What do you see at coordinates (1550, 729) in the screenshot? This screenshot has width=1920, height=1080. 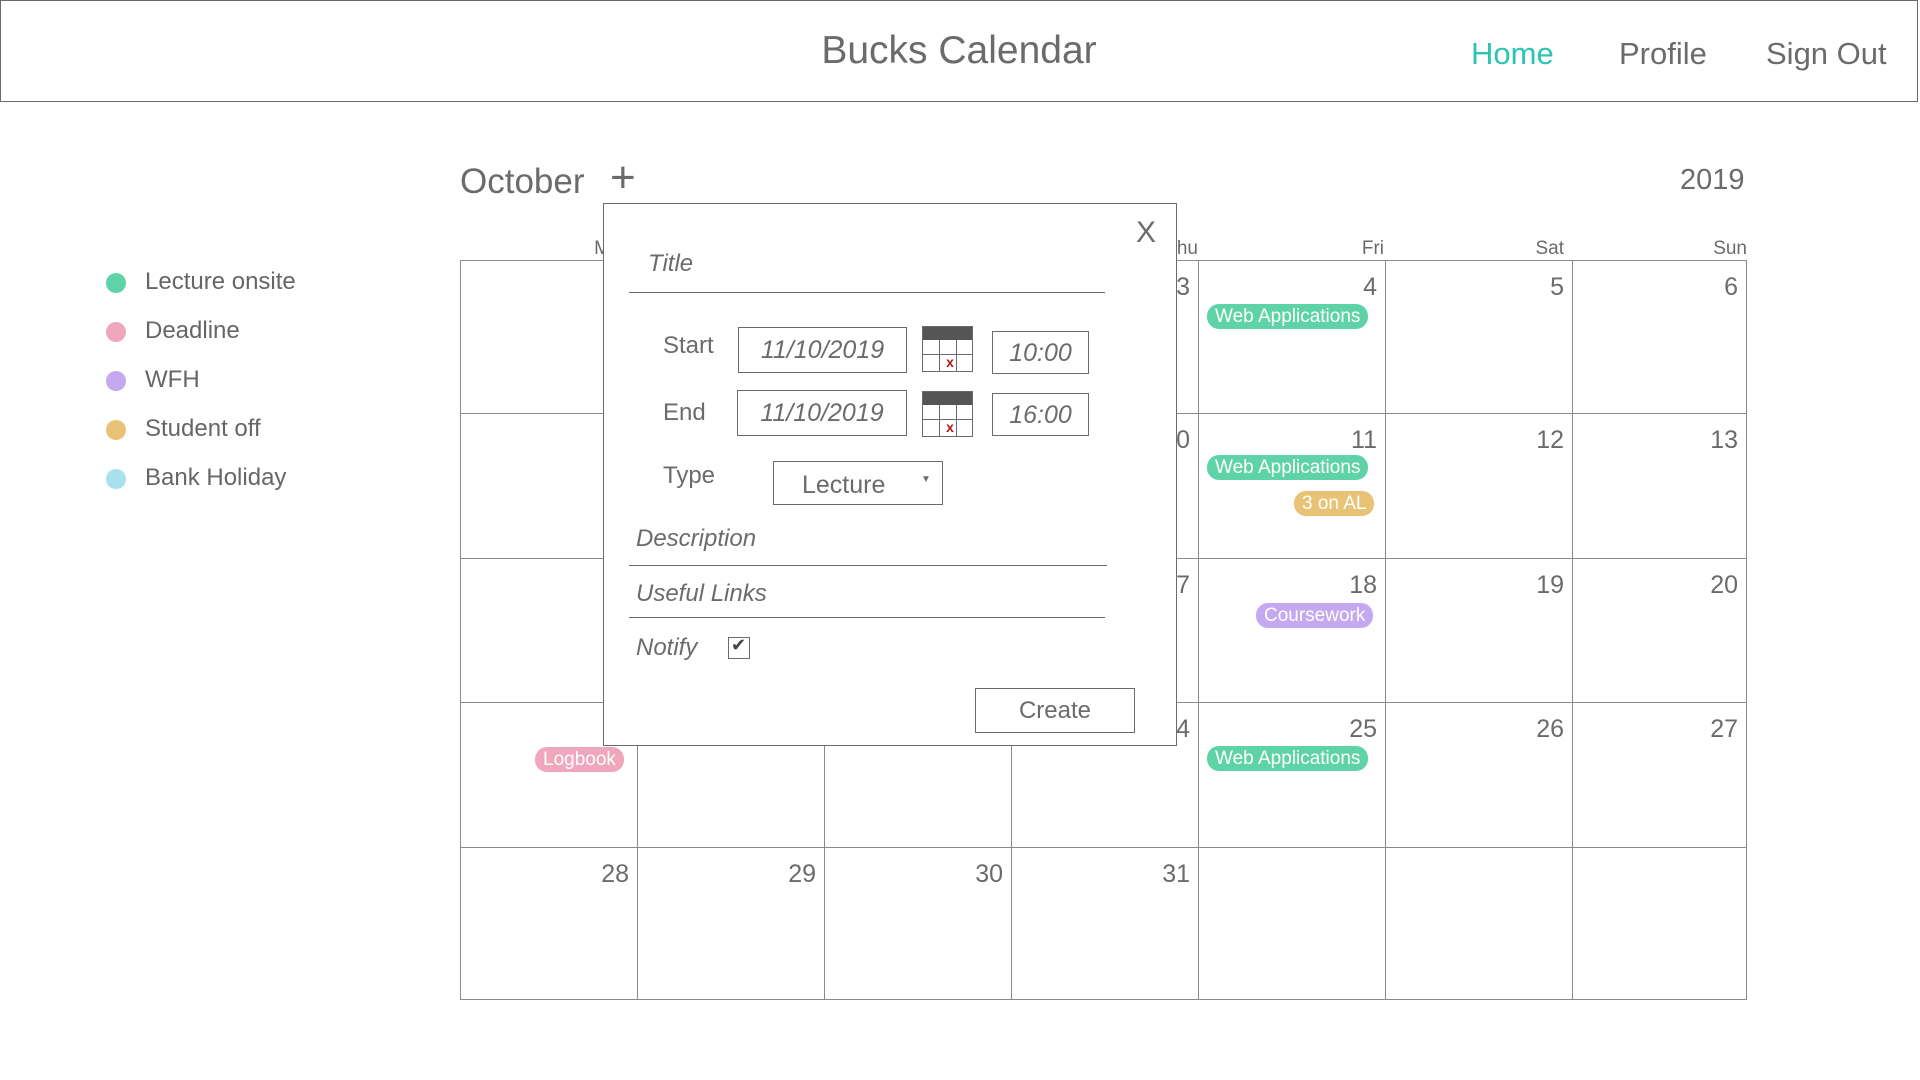 I see `day-number: 26` at bounding box center [1550, 729].